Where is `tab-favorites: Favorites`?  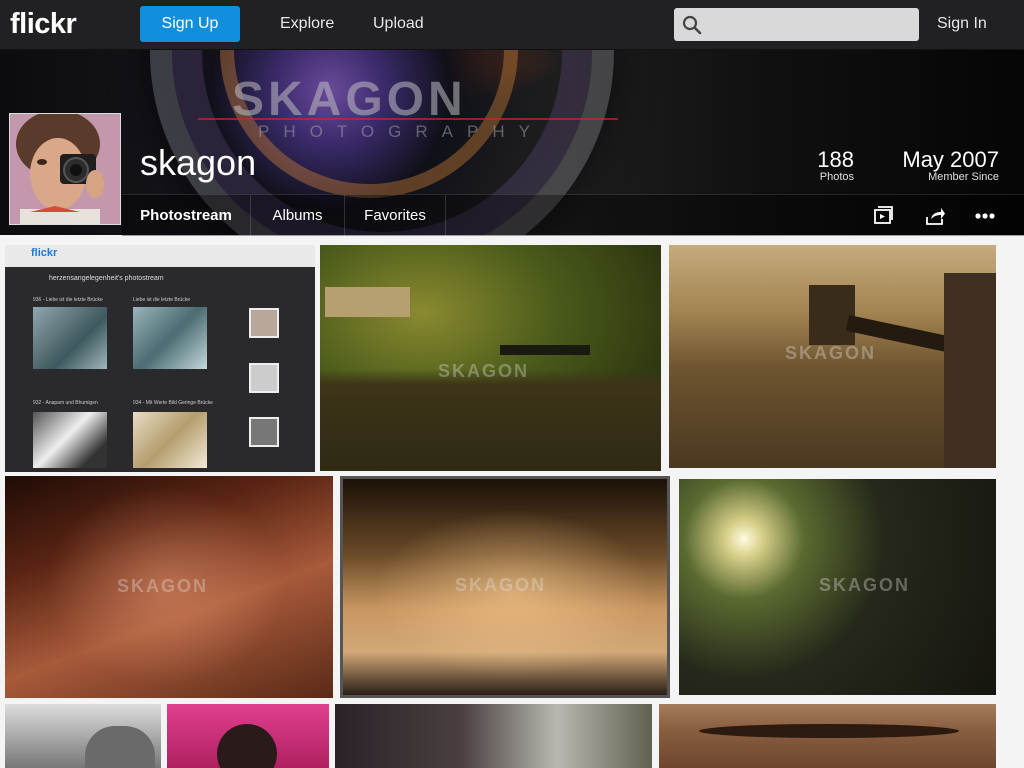
tab-favorites: Favorites is located at coordinates (395, 215).